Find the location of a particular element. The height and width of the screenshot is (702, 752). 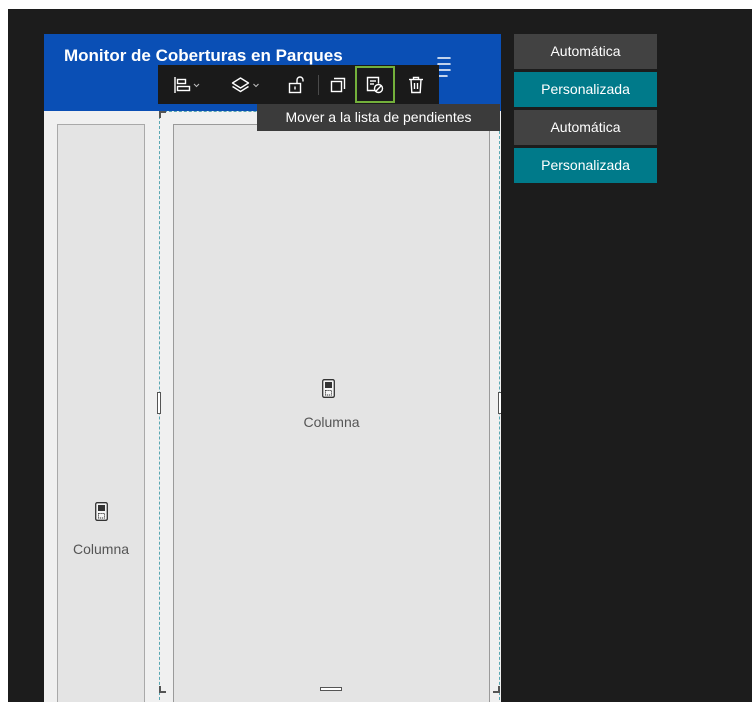

align-button is located at coordinates (187, 84).